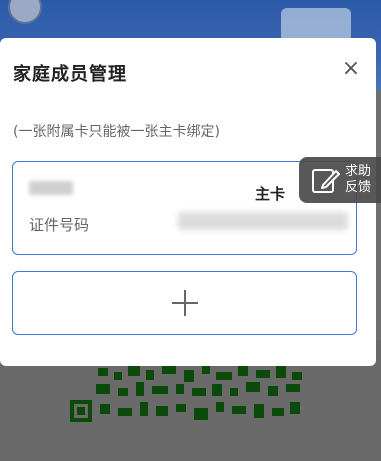  I want to click on redacted-id-number, so click(263, 221).